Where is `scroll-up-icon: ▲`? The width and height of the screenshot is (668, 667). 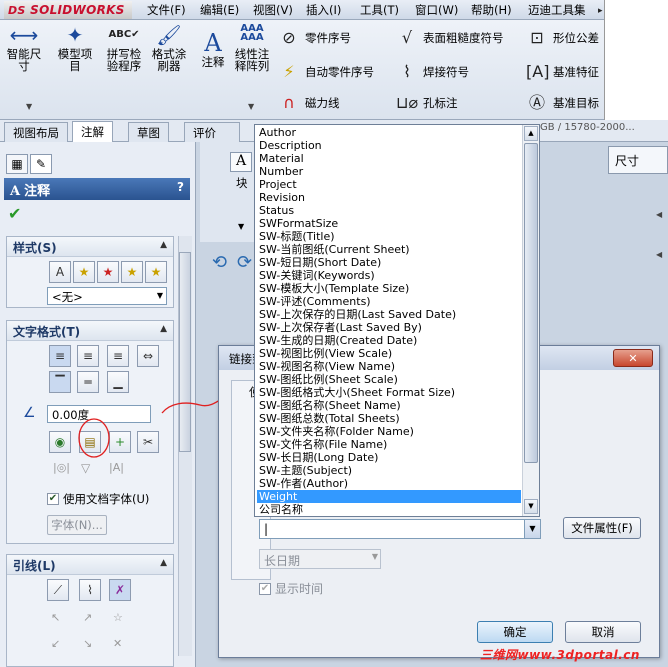
scroll-up-icon: ▲ is located at coordinates (531, 133).